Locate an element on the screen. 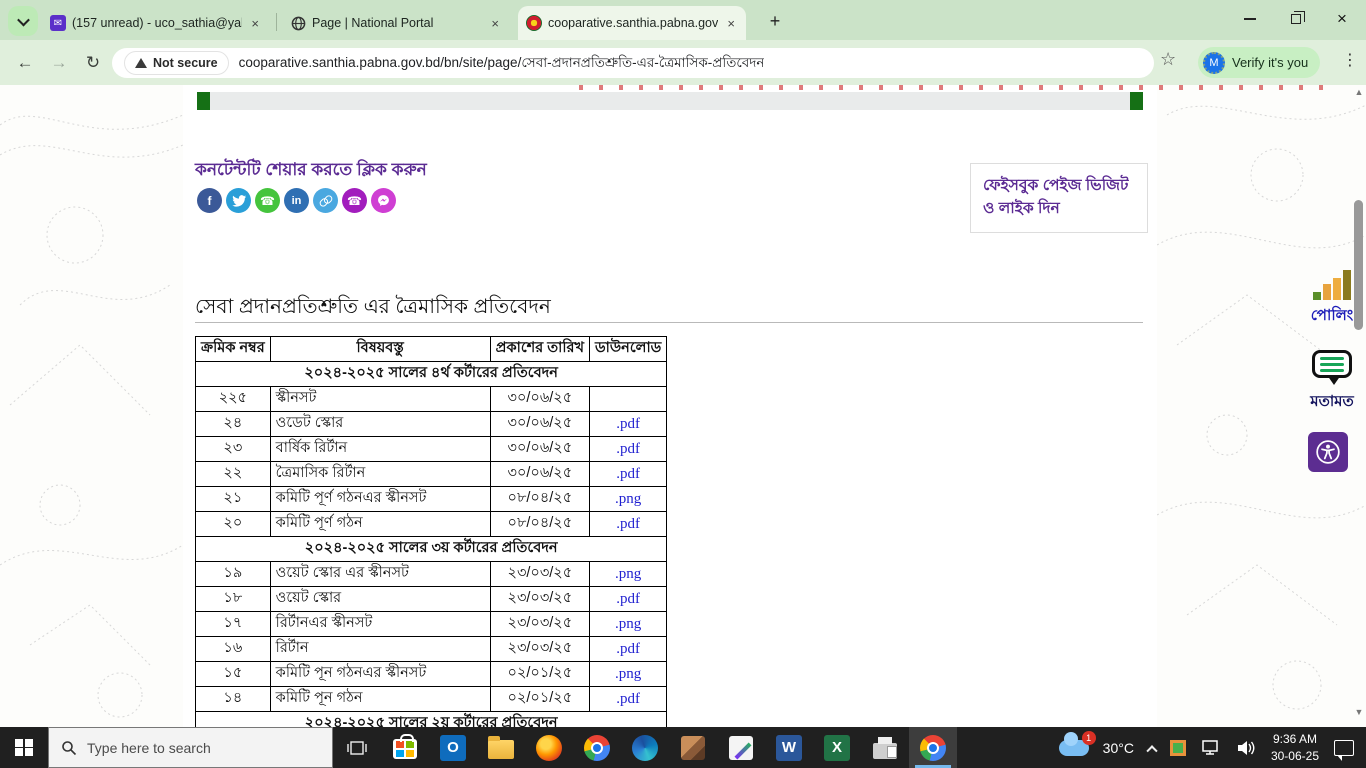 This screenshot has width=1366, height=768. scrollbar-up-arrow: ▲ is located at coordinates (1359, 94).